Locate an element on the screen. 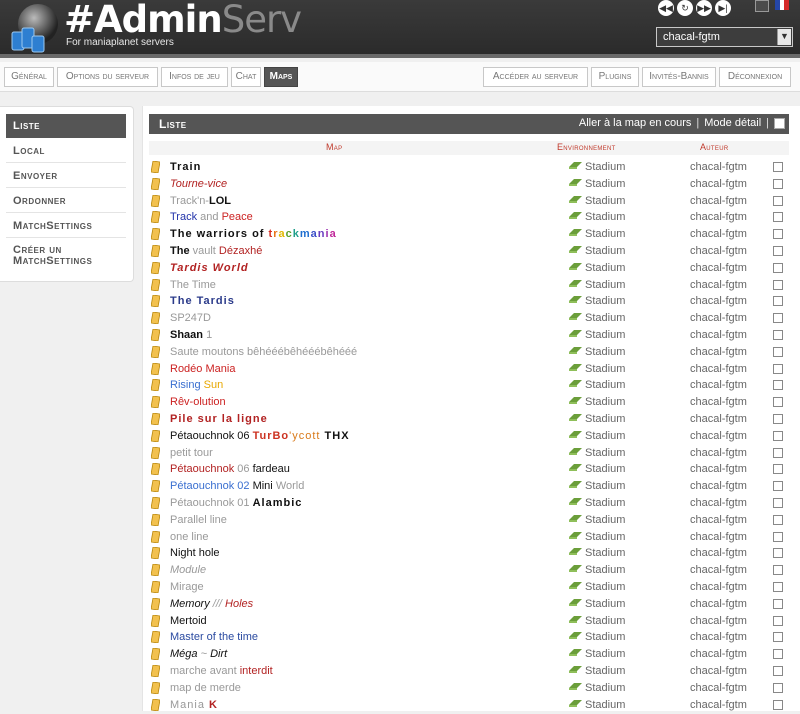  map-name: The Time is located at coordinates (193, 285).